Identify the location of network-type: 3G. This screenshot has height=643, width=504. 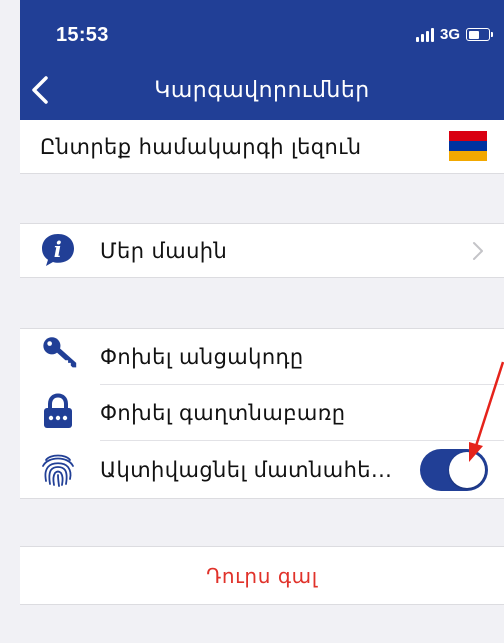
(449, 34).